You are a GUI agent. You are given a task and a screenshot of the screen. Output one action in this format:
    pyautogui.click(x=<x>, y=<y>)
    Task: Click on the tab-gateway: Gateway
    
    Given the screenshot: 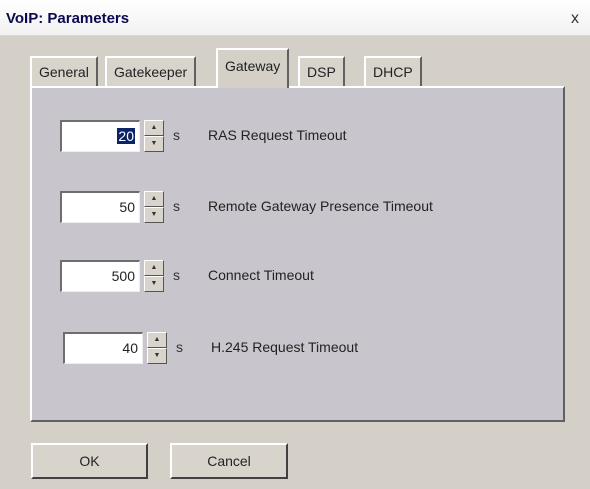 What is the action you would take?
    pyautogui.click(x=253, y=68)
    